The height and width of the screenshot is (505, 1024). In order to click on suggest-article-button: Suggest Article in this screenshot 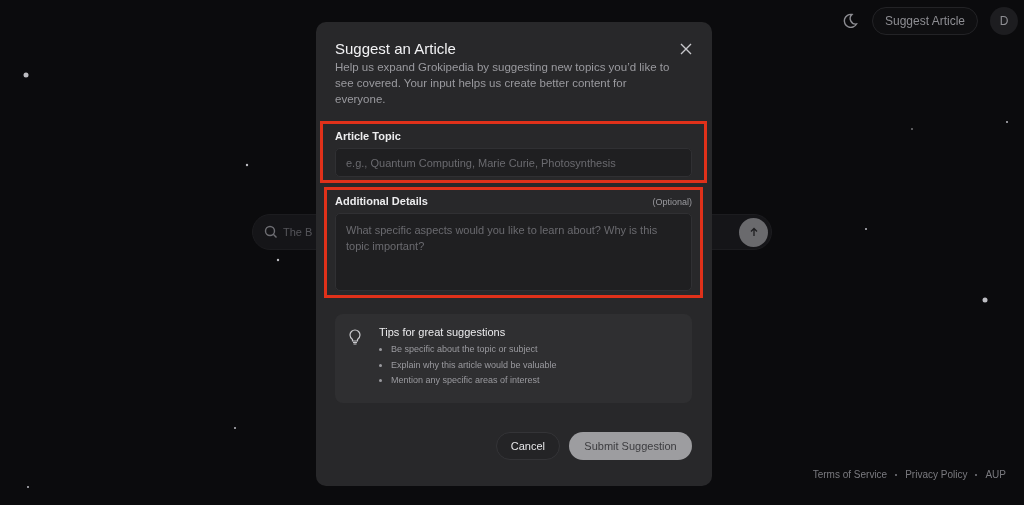, I will do `click(924, 21)`.